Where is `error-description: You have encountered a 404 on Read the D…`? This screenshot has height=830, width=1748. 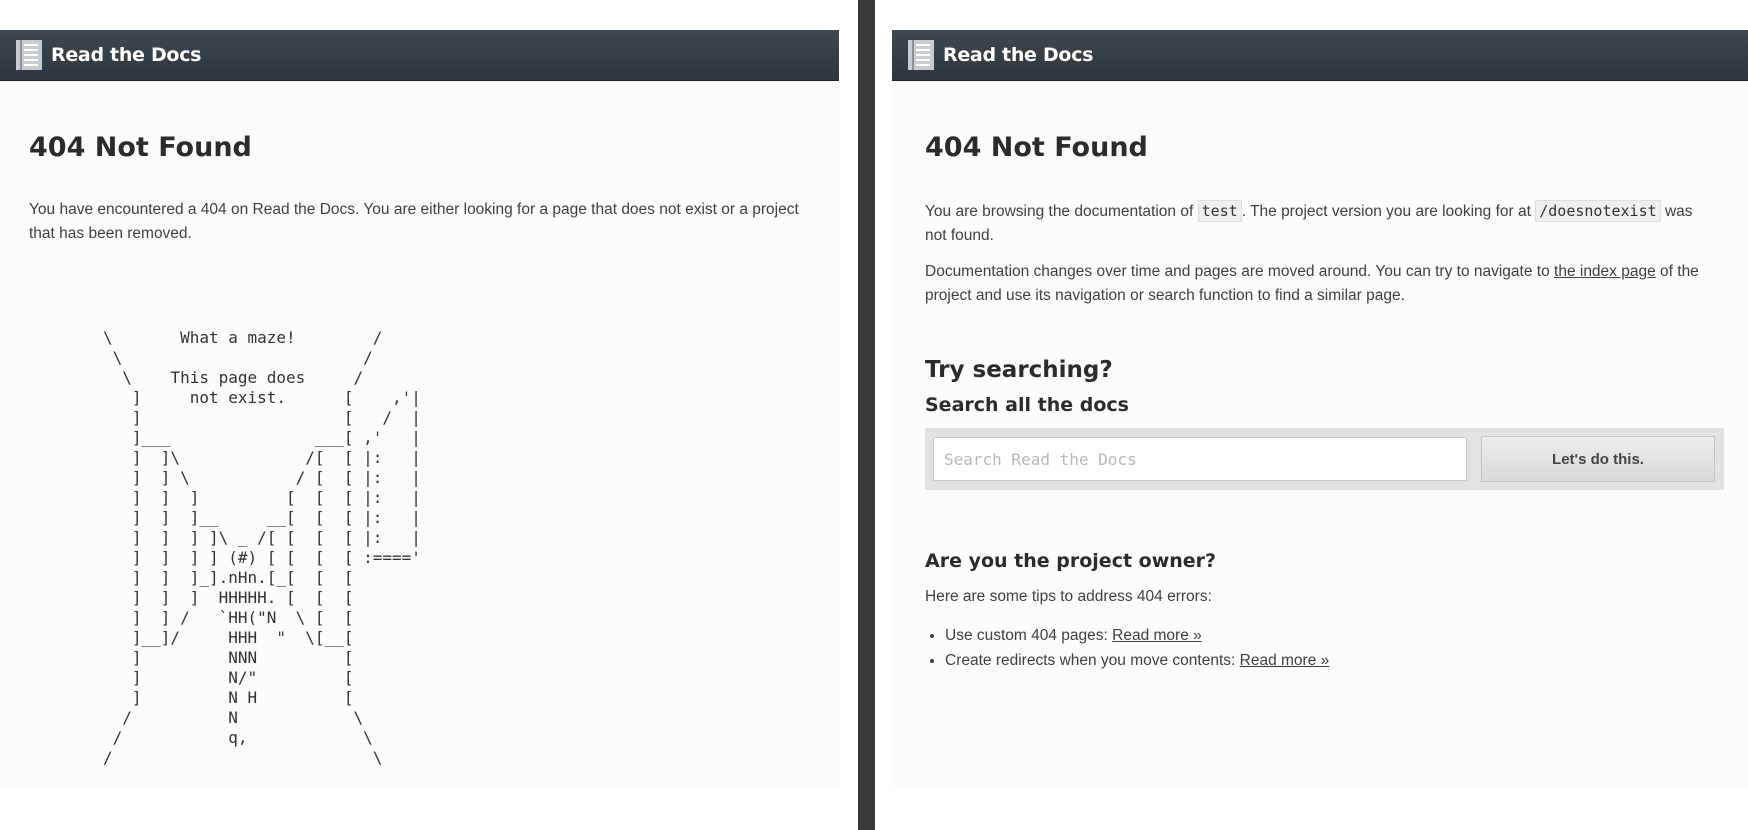
error-description: You have encountered a 404 on Read the D… is located at coordinates (414, 221).